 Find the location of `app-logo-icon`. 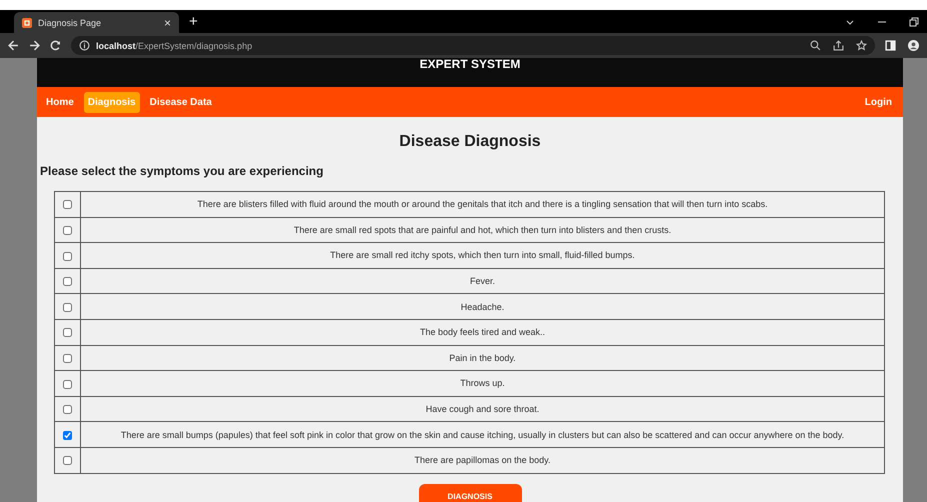

app-logo-icon is located at coordinates (27, 23).